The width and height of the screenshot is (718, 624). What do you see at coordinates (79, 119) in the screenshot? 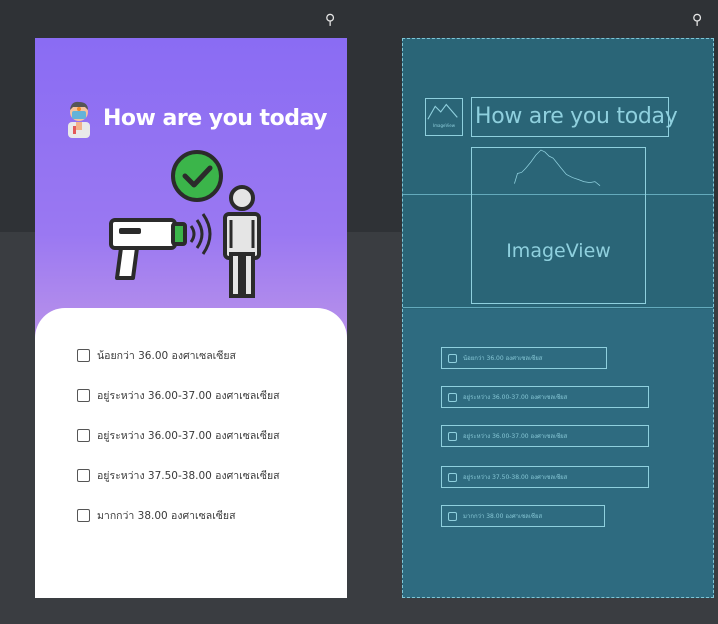
I see `doctor-avatar-icon` at bounding box center [79, 119].